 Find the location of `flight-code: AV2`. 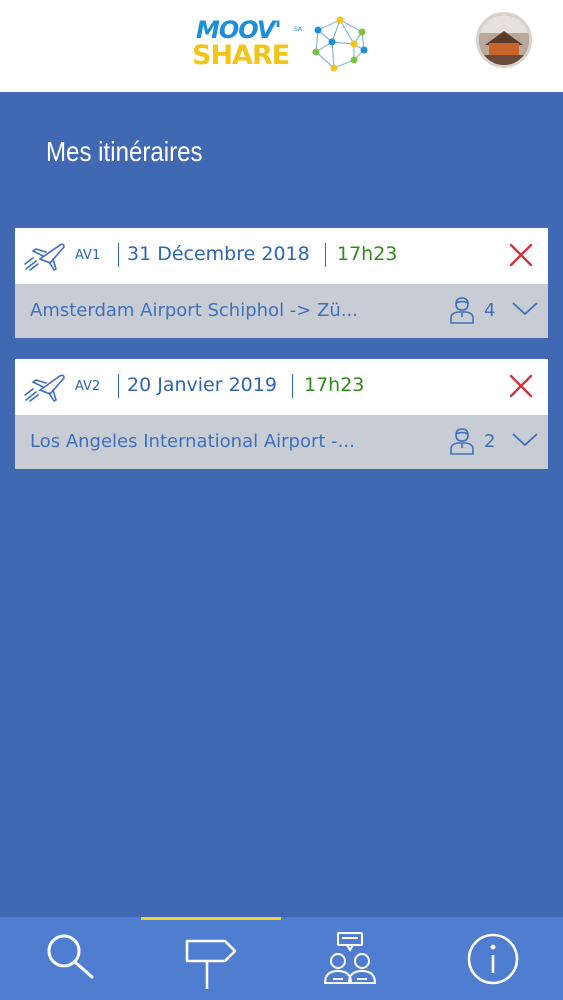

flight-code: AV2 is located at coordinates (88, 386).